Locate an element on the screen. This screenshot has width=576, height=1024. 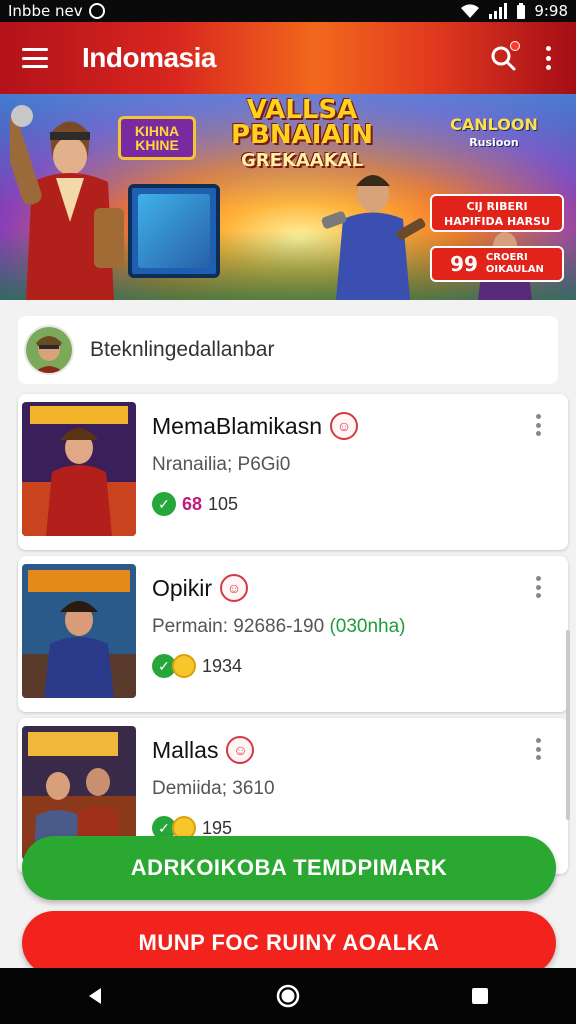
secondary-action-button: MUNP FOC RUINY AOALKA is located at coordinates (289, 943).